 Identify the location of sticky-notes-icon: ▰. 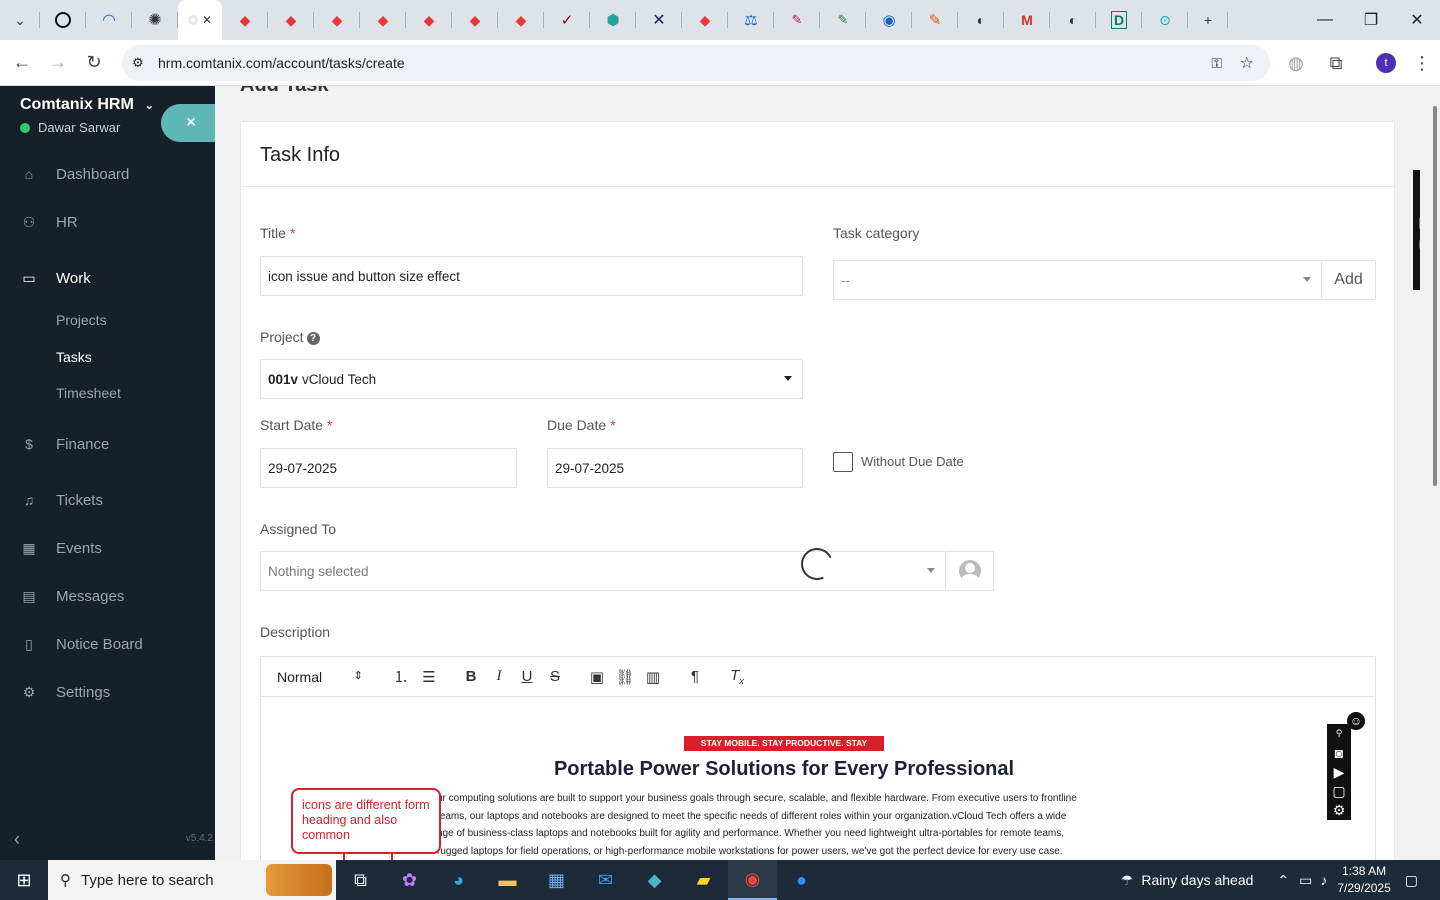
(703, 880).